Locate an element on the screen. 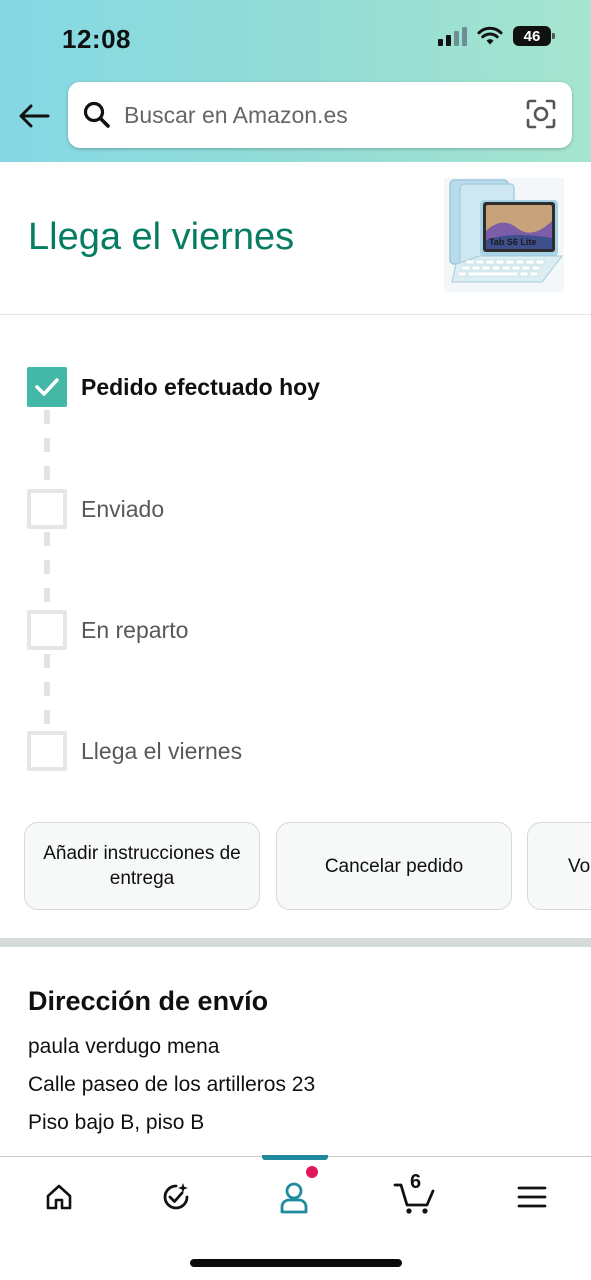 This screenshot has height=1280, width=591. address-street: Calle paseo de los artilleros 23 is located at coordinates (172, 1084).